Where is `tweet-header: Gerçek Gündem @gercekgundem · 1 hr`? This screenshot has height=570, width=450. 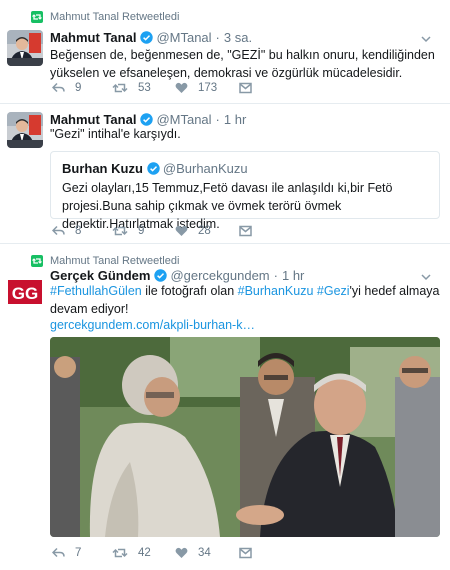
tweet-header: Gerçek Gündem @gercekgundem · 1 hr is located at coordinates (177, 275).